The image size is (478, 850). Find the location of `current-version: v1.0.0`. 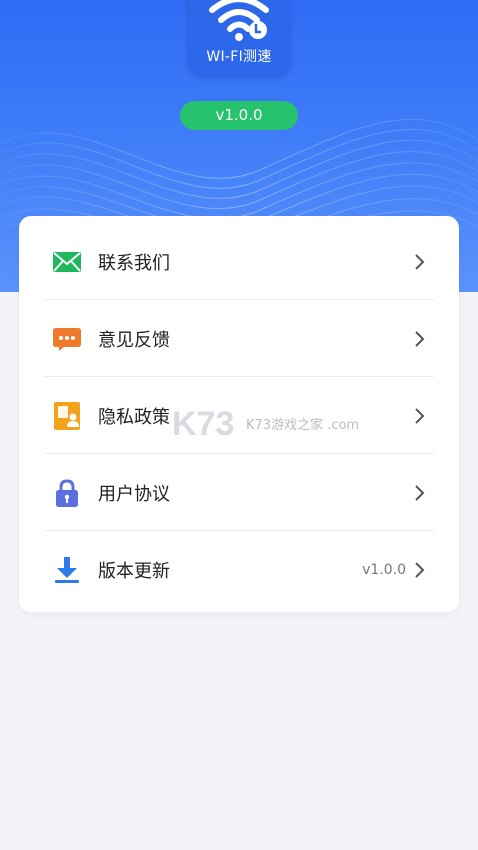

current-version: v1.0.0 is located at coordinates (384, 569).